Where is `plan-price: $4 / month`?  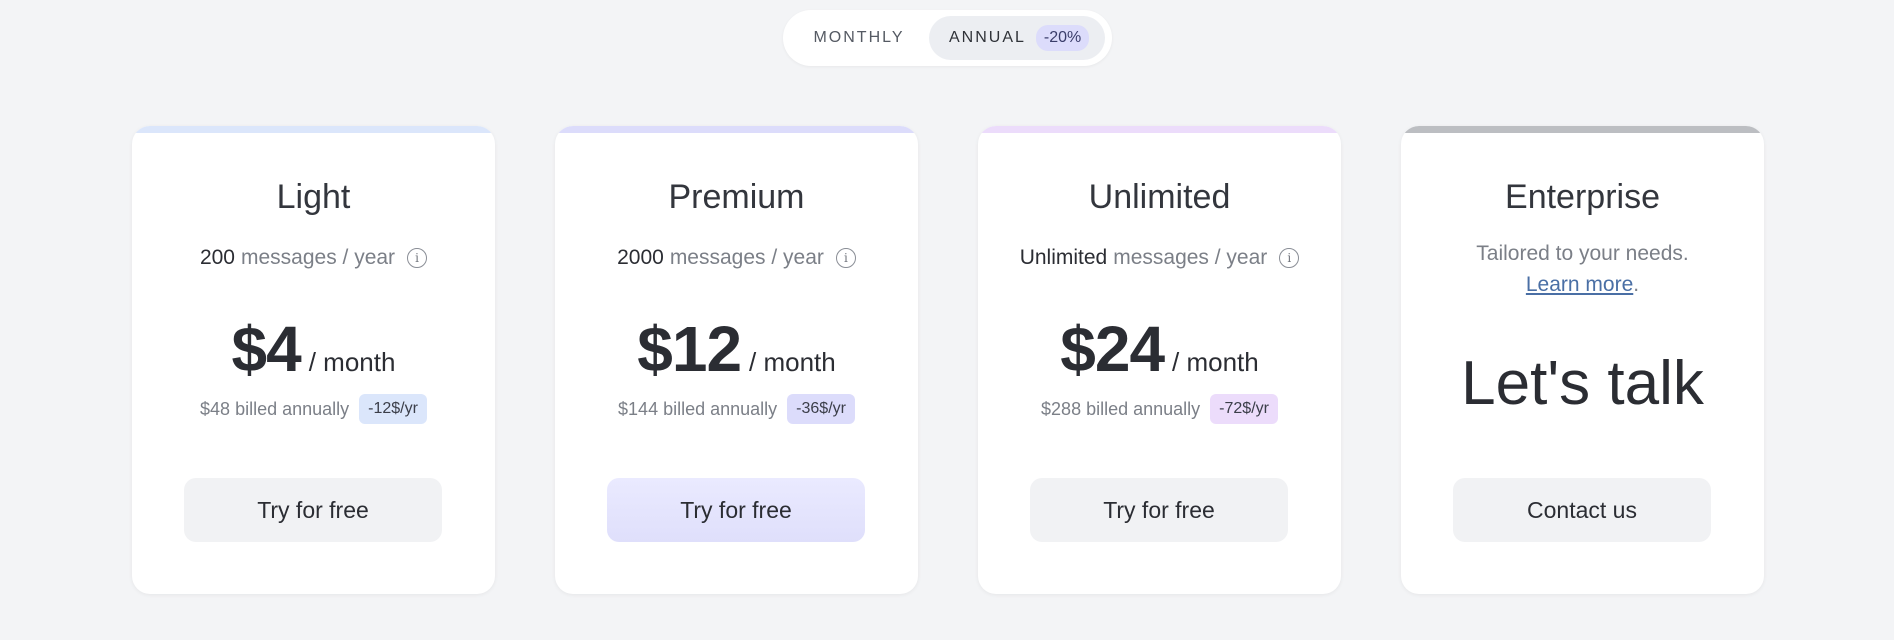 plan-price: $4 / month is located at coordinates (313, 349).